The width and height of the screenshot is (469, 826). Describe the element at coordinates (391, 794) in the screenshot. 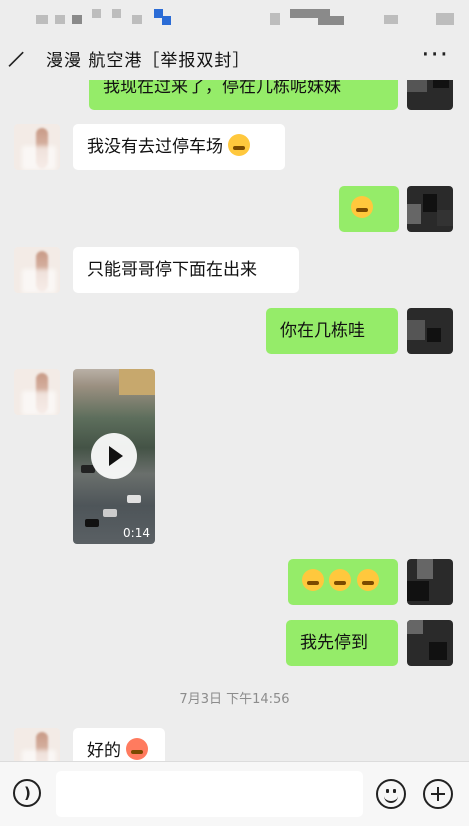

I see `emoji-icon` at that location.